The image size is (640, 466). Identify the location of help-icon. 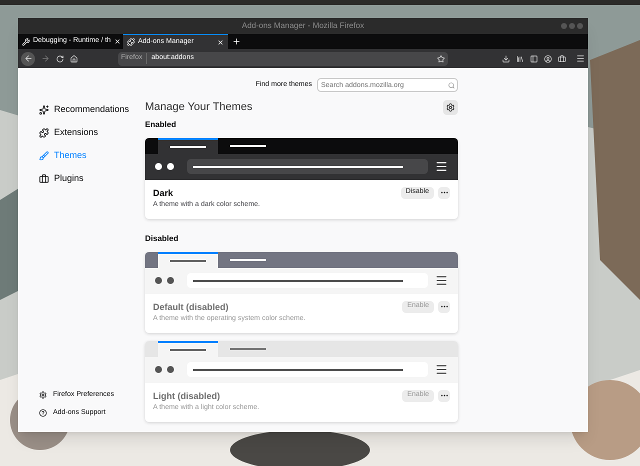
(43, 413).